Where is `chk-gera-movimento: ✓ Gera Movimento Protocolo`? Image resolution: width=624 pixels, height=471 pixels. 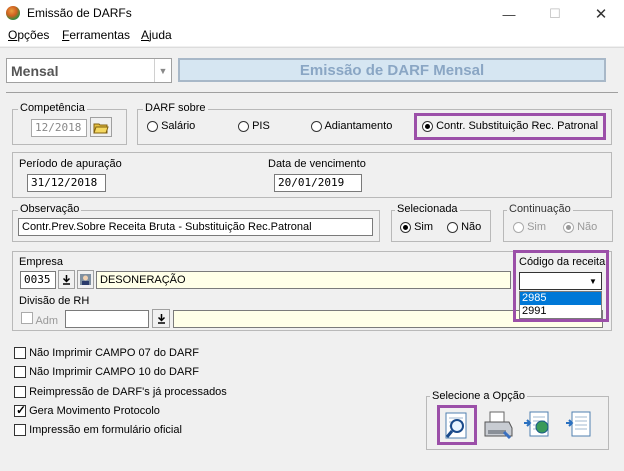 chk-gera-movimento: ✓ Gera Movimento Protocolo is located at coordinates (87, 411).